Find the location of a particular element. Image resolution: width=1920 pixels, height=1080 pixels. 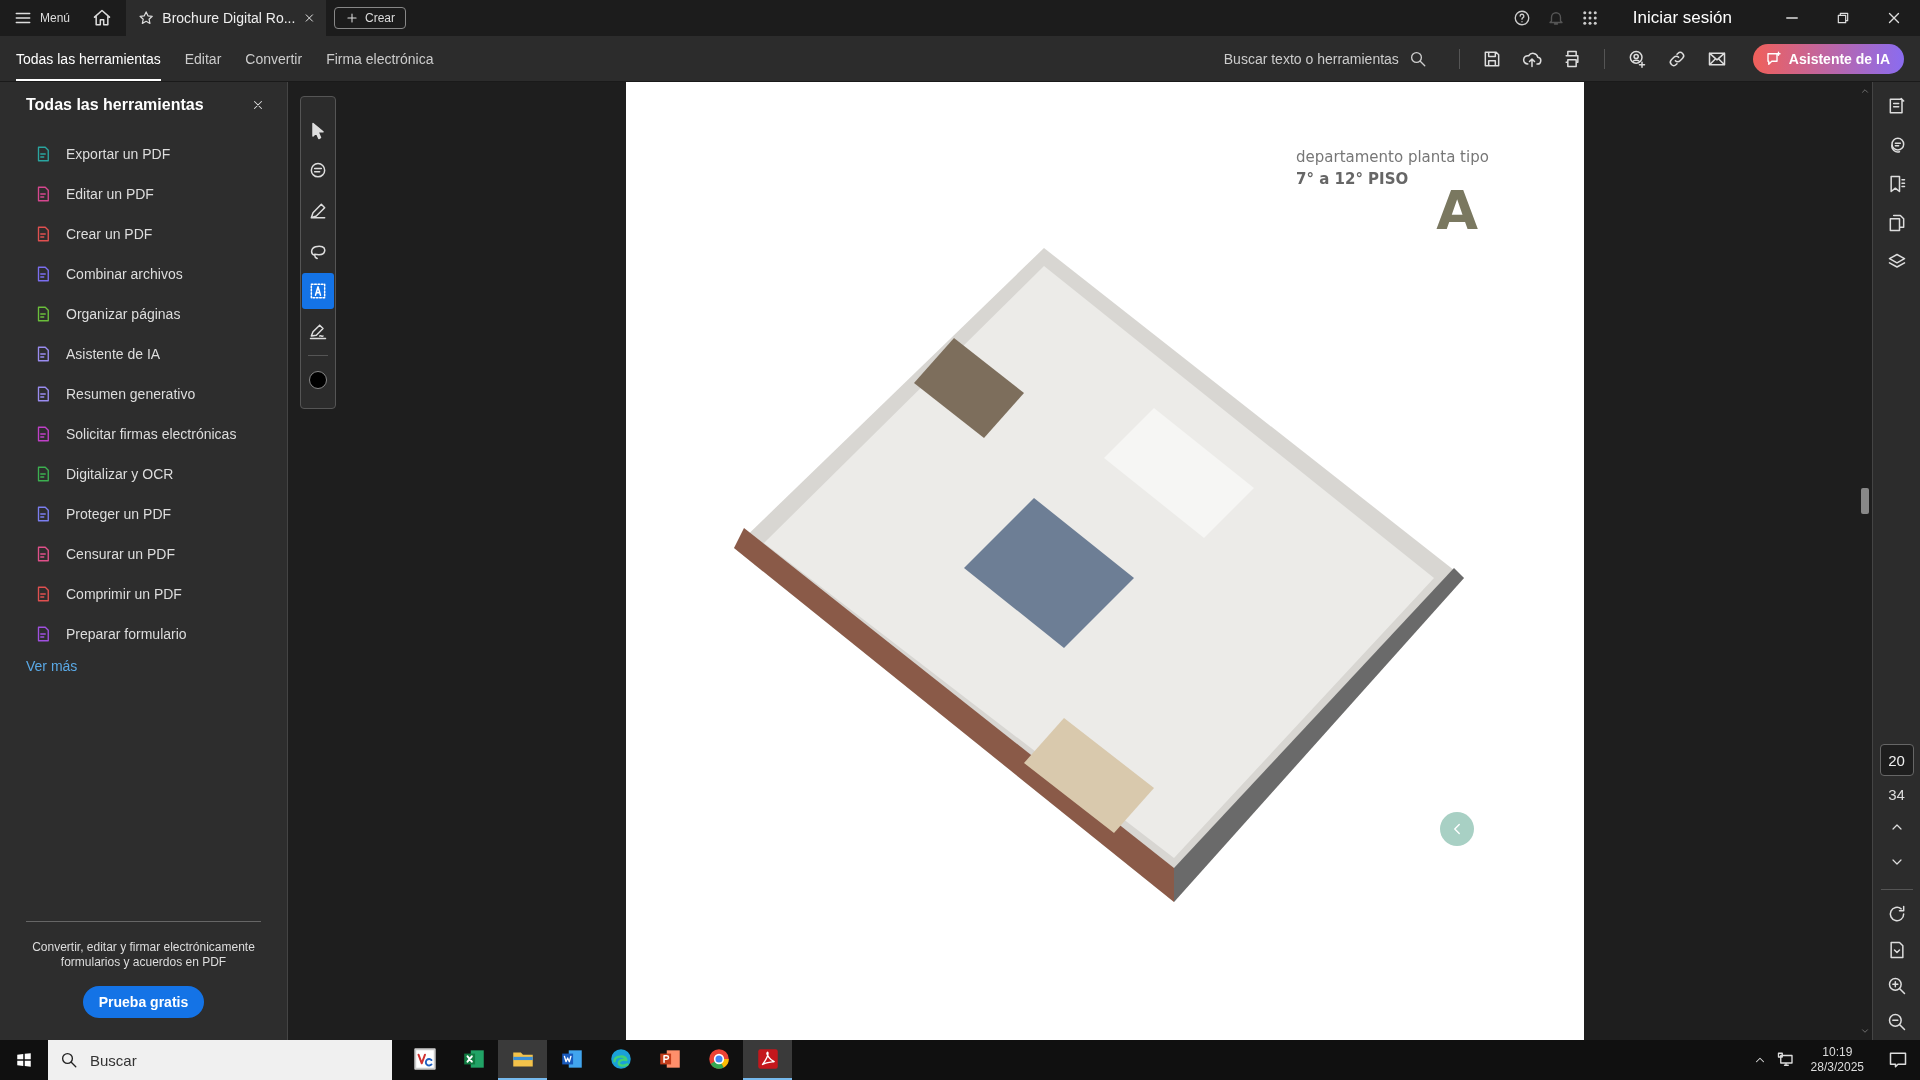

tool-list-item: Proteger un PDF is located at coordinates (146, 514).